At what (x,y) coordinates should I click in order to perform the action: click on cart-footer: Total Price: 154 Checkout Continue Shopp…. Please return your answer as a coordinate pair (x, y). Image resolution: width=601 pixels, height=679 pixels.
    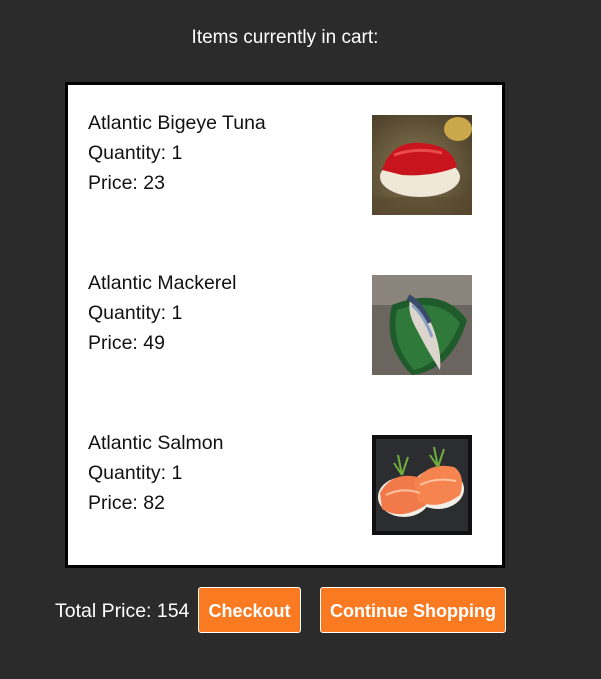
    Looking at the image, I should click on (300, 611).